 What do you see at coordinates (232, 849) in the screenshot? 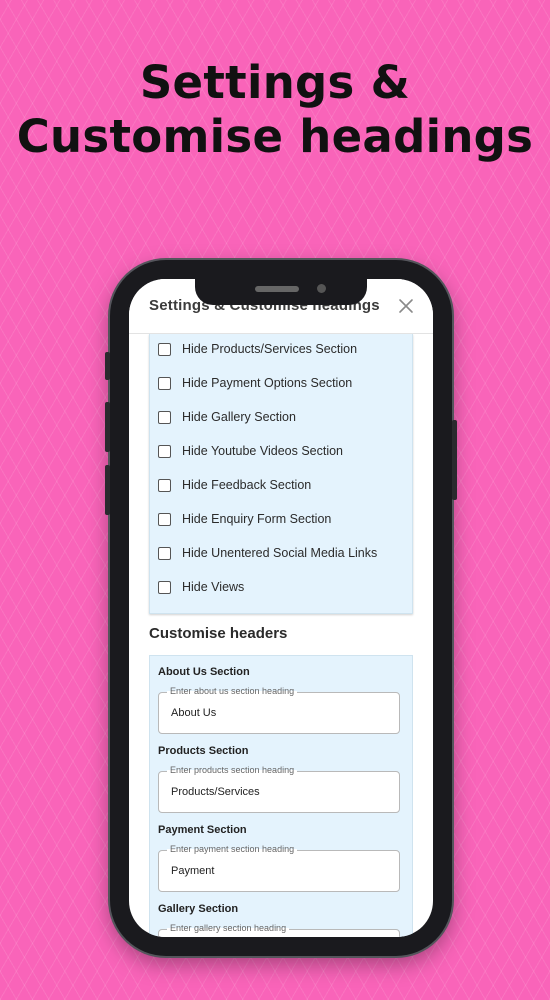
I see `field-hint: Enter payment section heading` at bounding box center [232, 849].